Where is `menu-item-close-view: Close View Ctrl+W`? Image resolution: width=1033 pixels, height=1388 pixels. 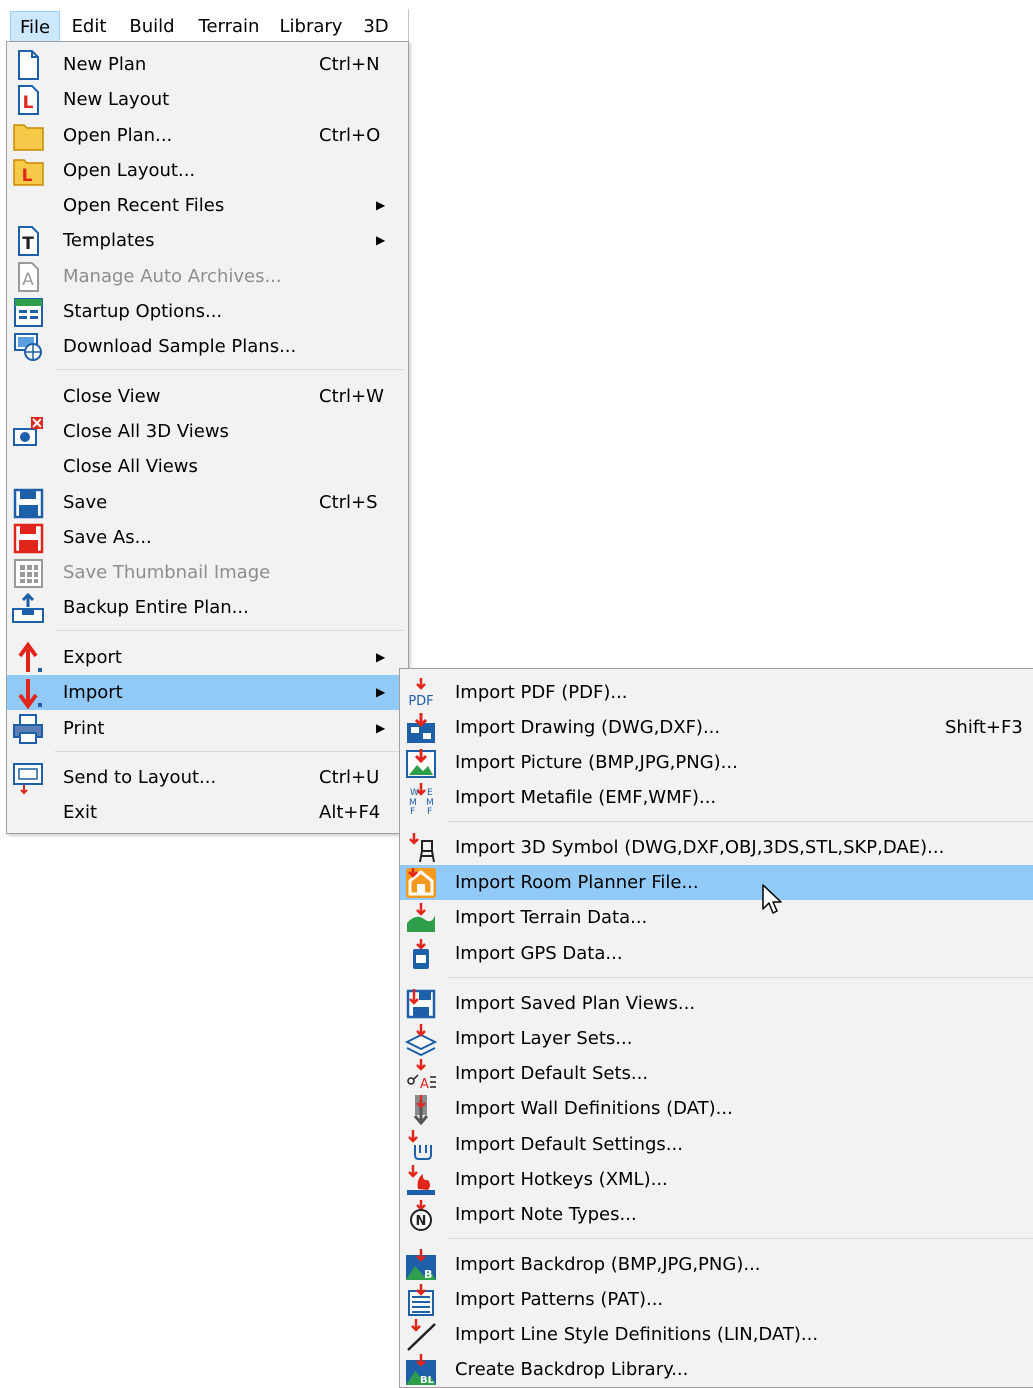 menu-item-close-view: Close View Ctrl+W is located at coordinates (207, 396).